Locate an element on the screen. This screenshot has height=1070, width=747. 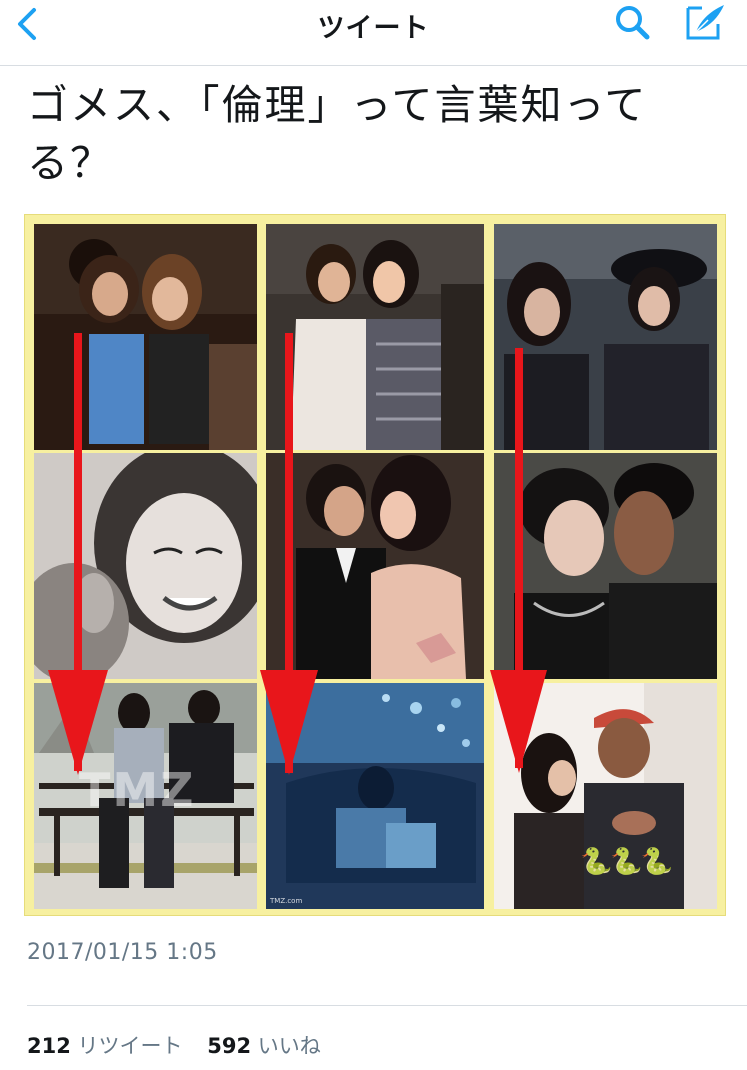
photo-cell-9: 🐍🐍🐍 is located at coordinates (605, 796).